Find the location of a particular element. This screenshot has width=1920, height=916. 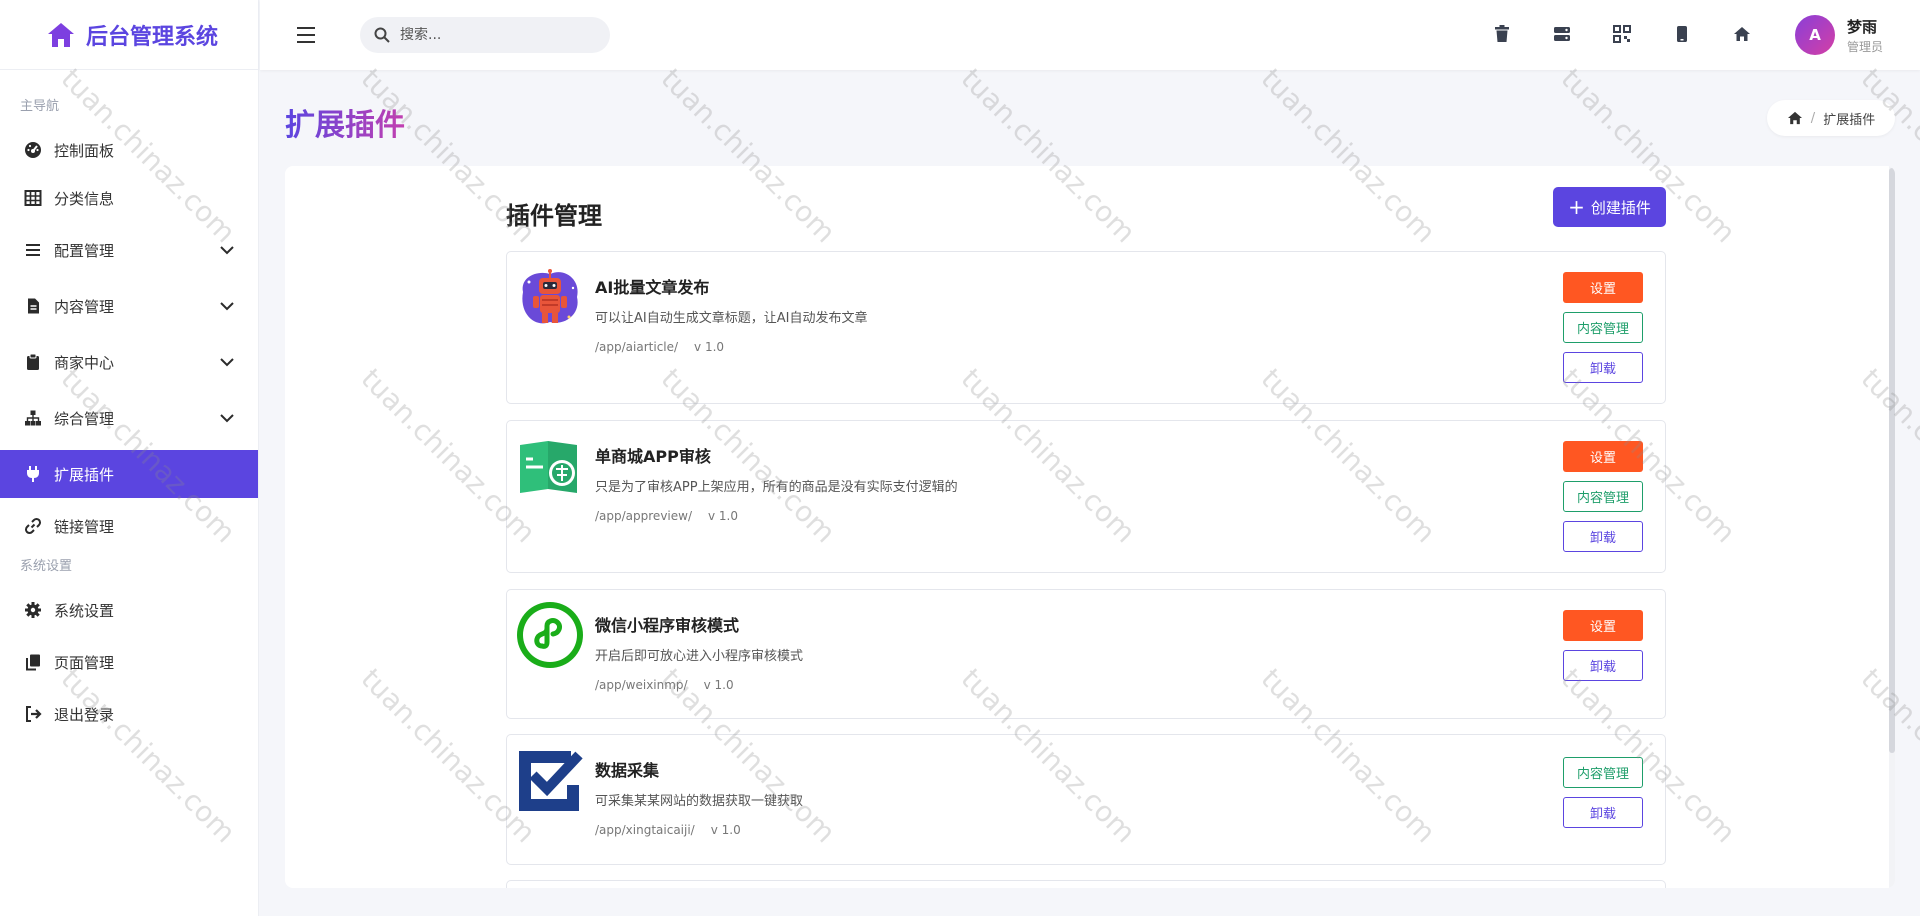

sidebar-item-pages: 页面管理 is located at coordinates (129, 662).